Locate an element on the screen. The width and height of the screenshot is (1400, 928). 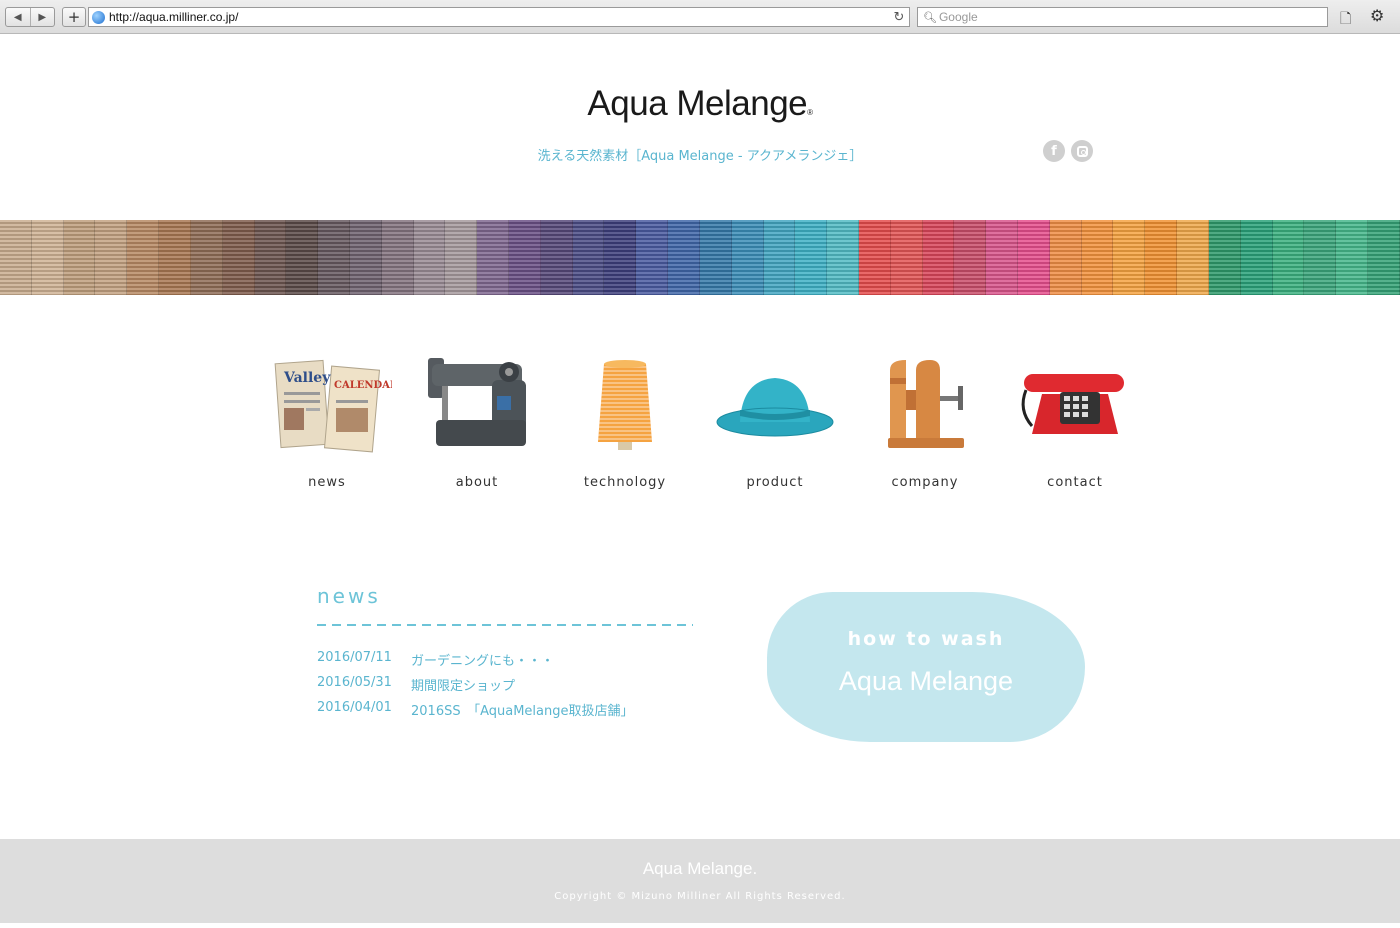
hat-block-icon is located at coordinates (926, 404).